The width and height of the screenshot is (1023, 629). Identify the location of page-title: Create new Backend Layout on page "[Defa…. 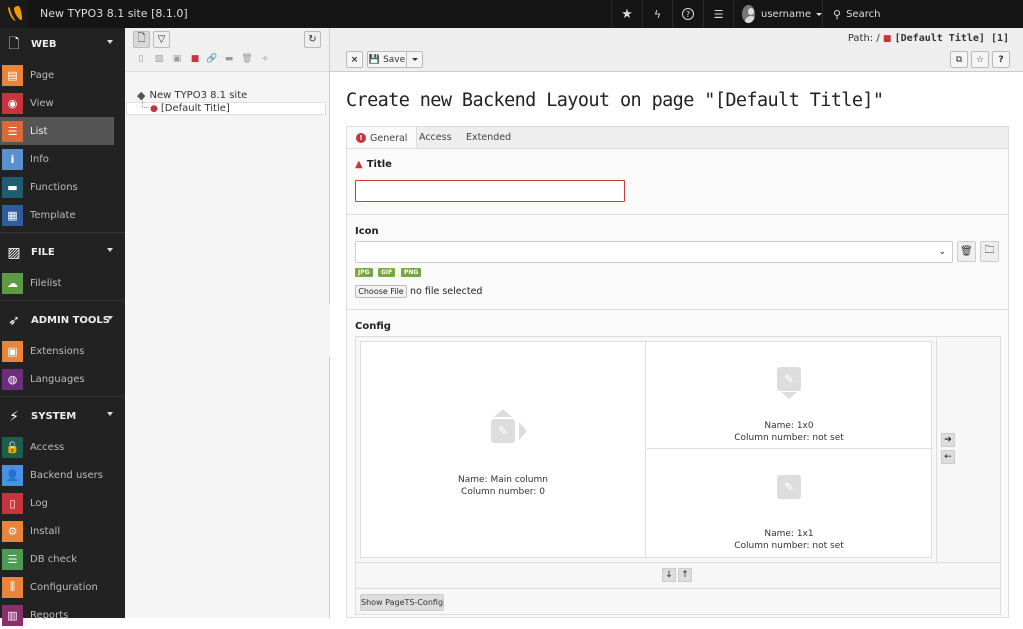
(615, 100).